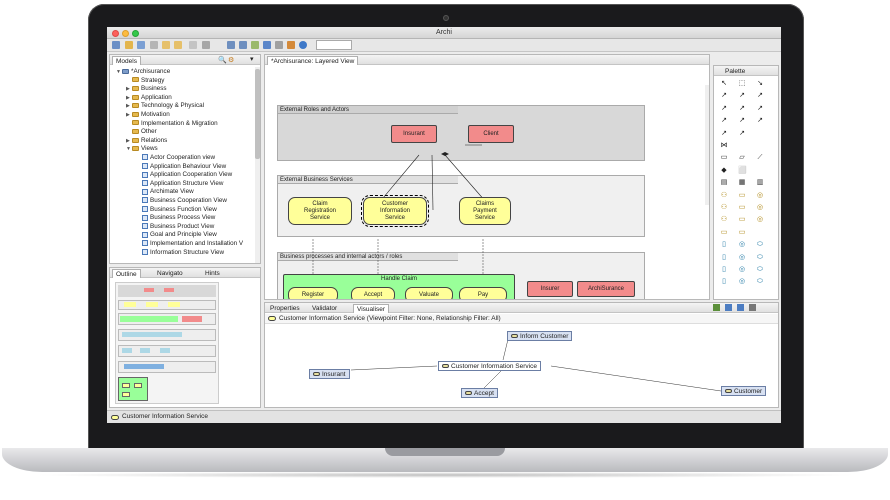 The height and width of the screenshot is (500, 890). What do you see at coordinates (324, 308) in the screenshot?
I see `tab-validator: Validator` at bounding box center [324, 308].